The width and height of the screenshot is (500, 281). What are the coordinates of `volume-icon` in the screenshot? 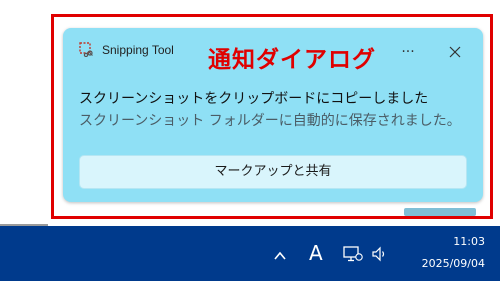 It's located at (380, 254).